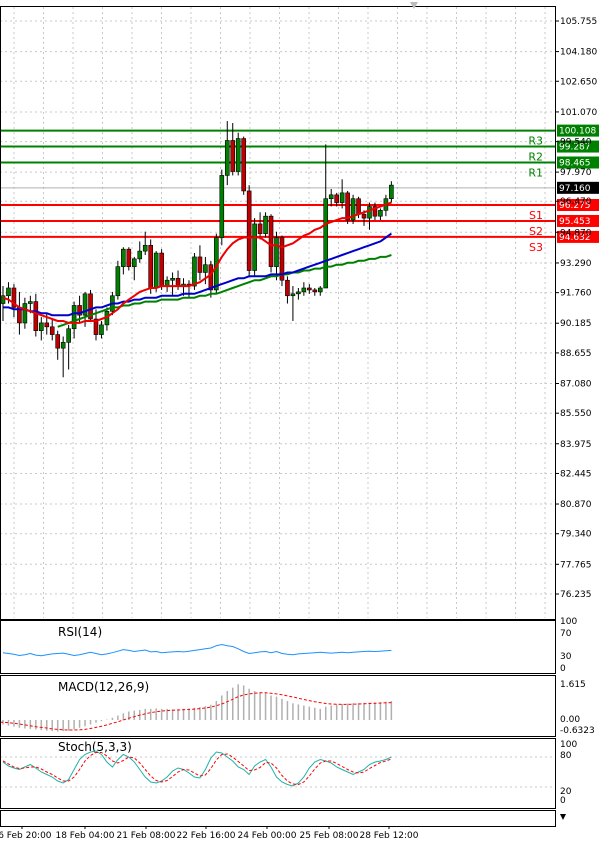 Image resolution: width=600 pixels, height=845 pixels. What do you see at coordinates (197, 274) in the screenshot?
I see `ma-mid-line` at bounding box center [197, 274].